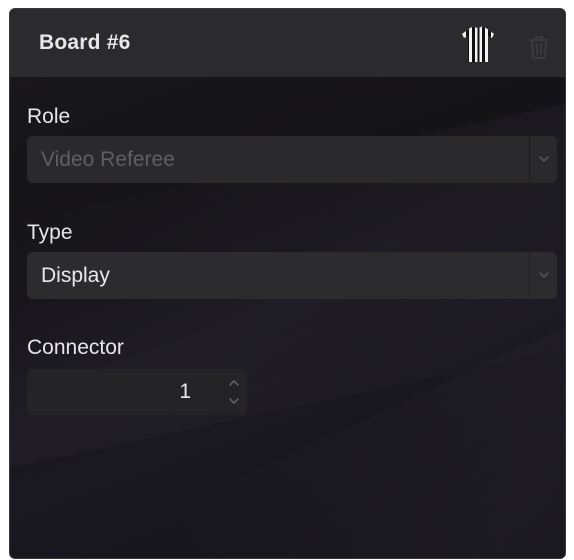 The image size is (574, 560). Describe the element at coordinates (234, 382) in the screenshot. I see `chevron-up-icon` at that location.